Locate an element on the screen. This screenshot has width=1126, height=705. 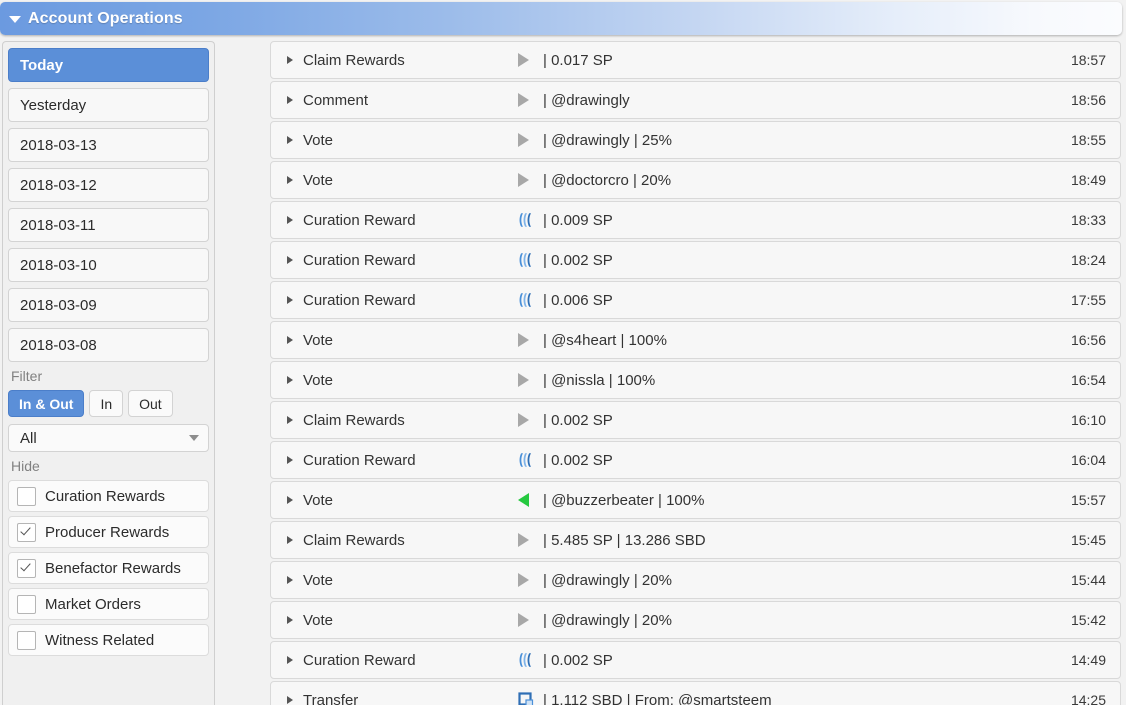
sidebar-date-item: Today is located at coordinates (108, 65).